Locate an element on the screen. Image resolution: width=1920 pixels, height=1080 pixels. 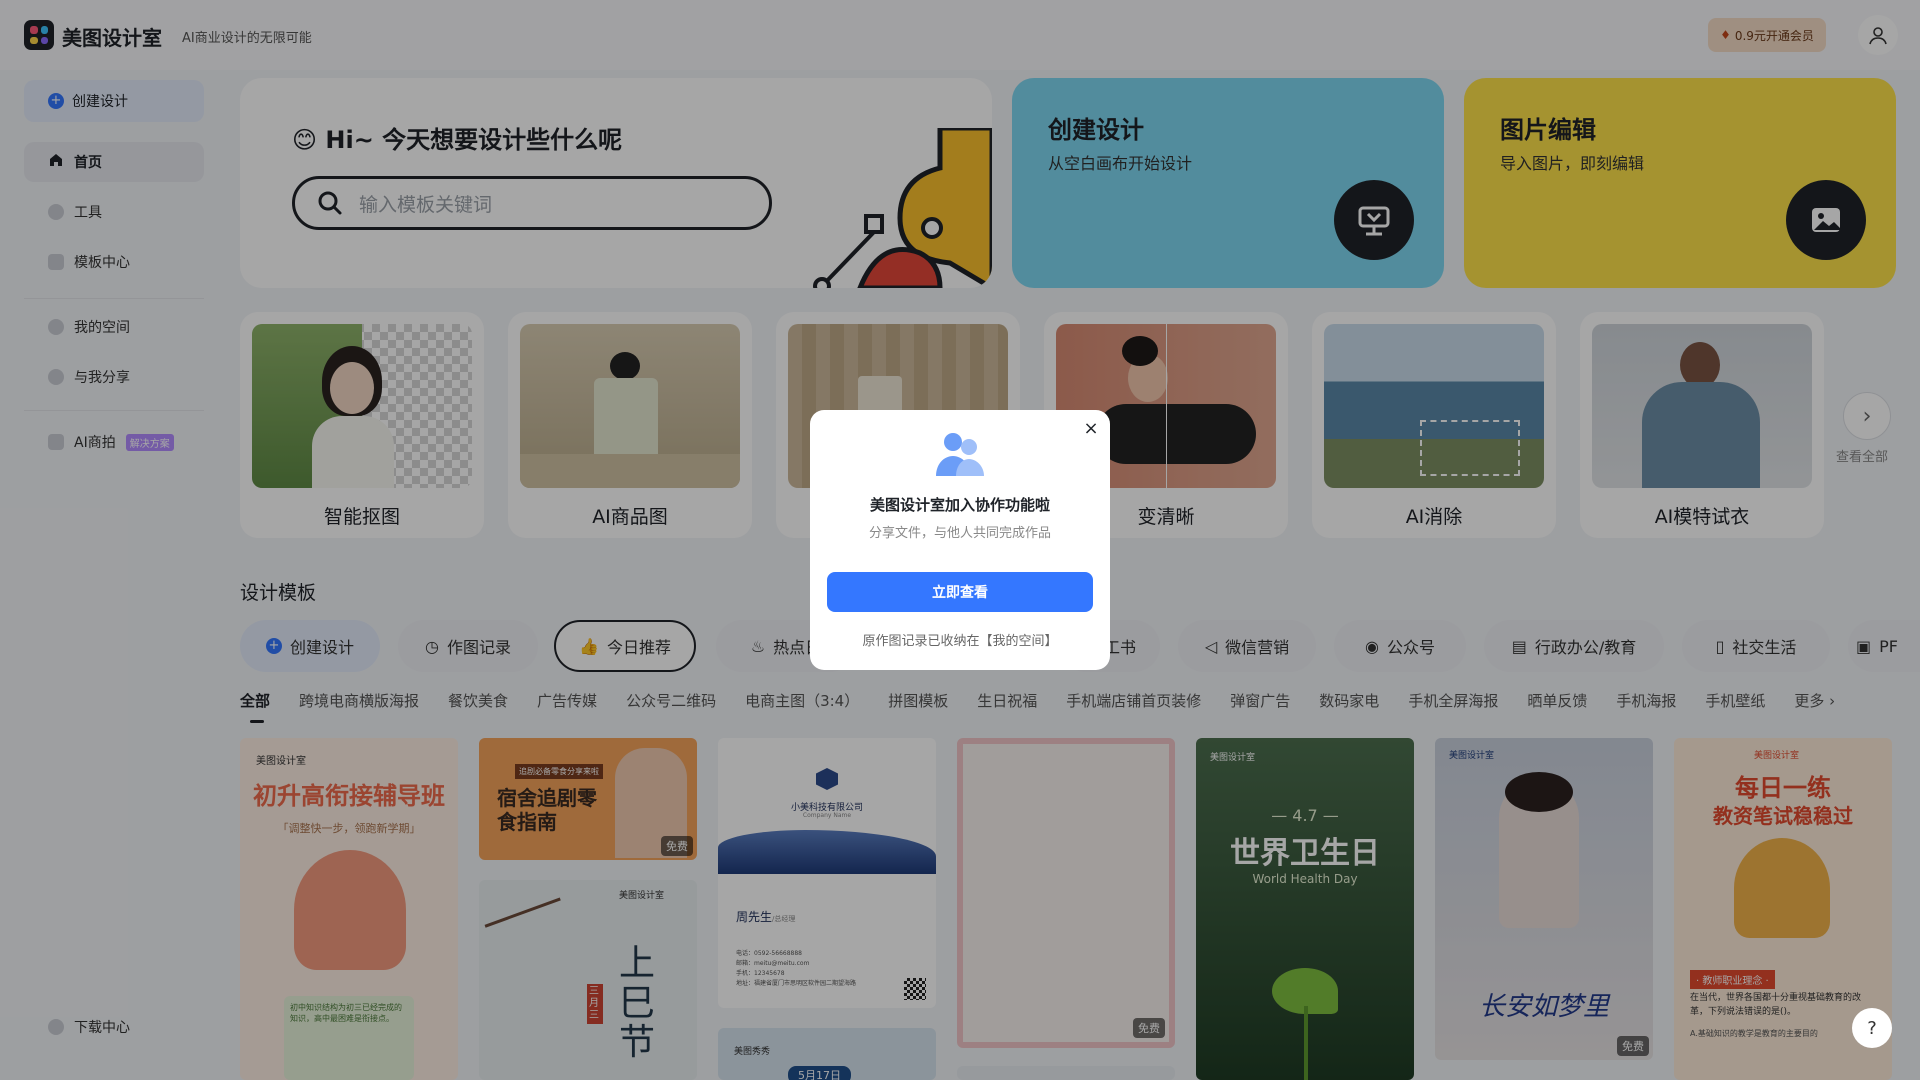
users-icon is located at coordinates (960, 454).